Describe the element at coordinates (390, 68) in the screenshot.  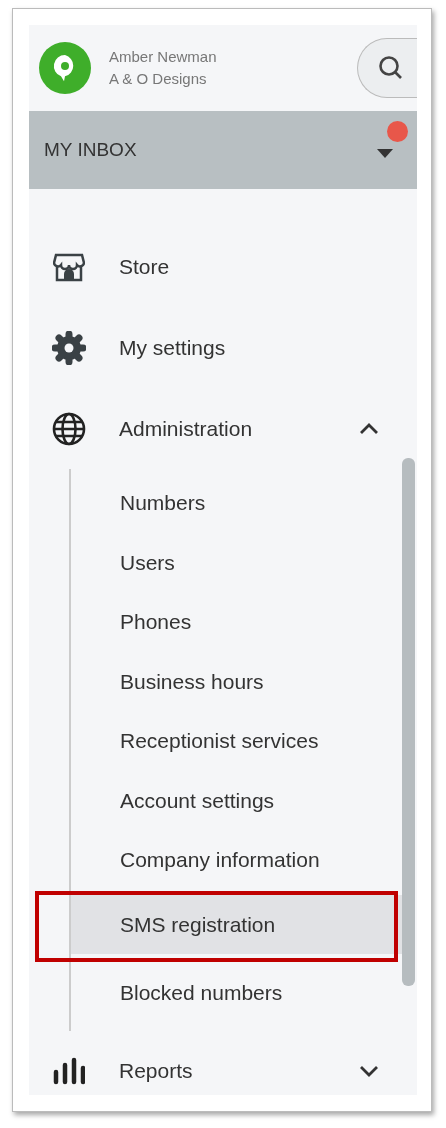
I see `search-icon` at that location.